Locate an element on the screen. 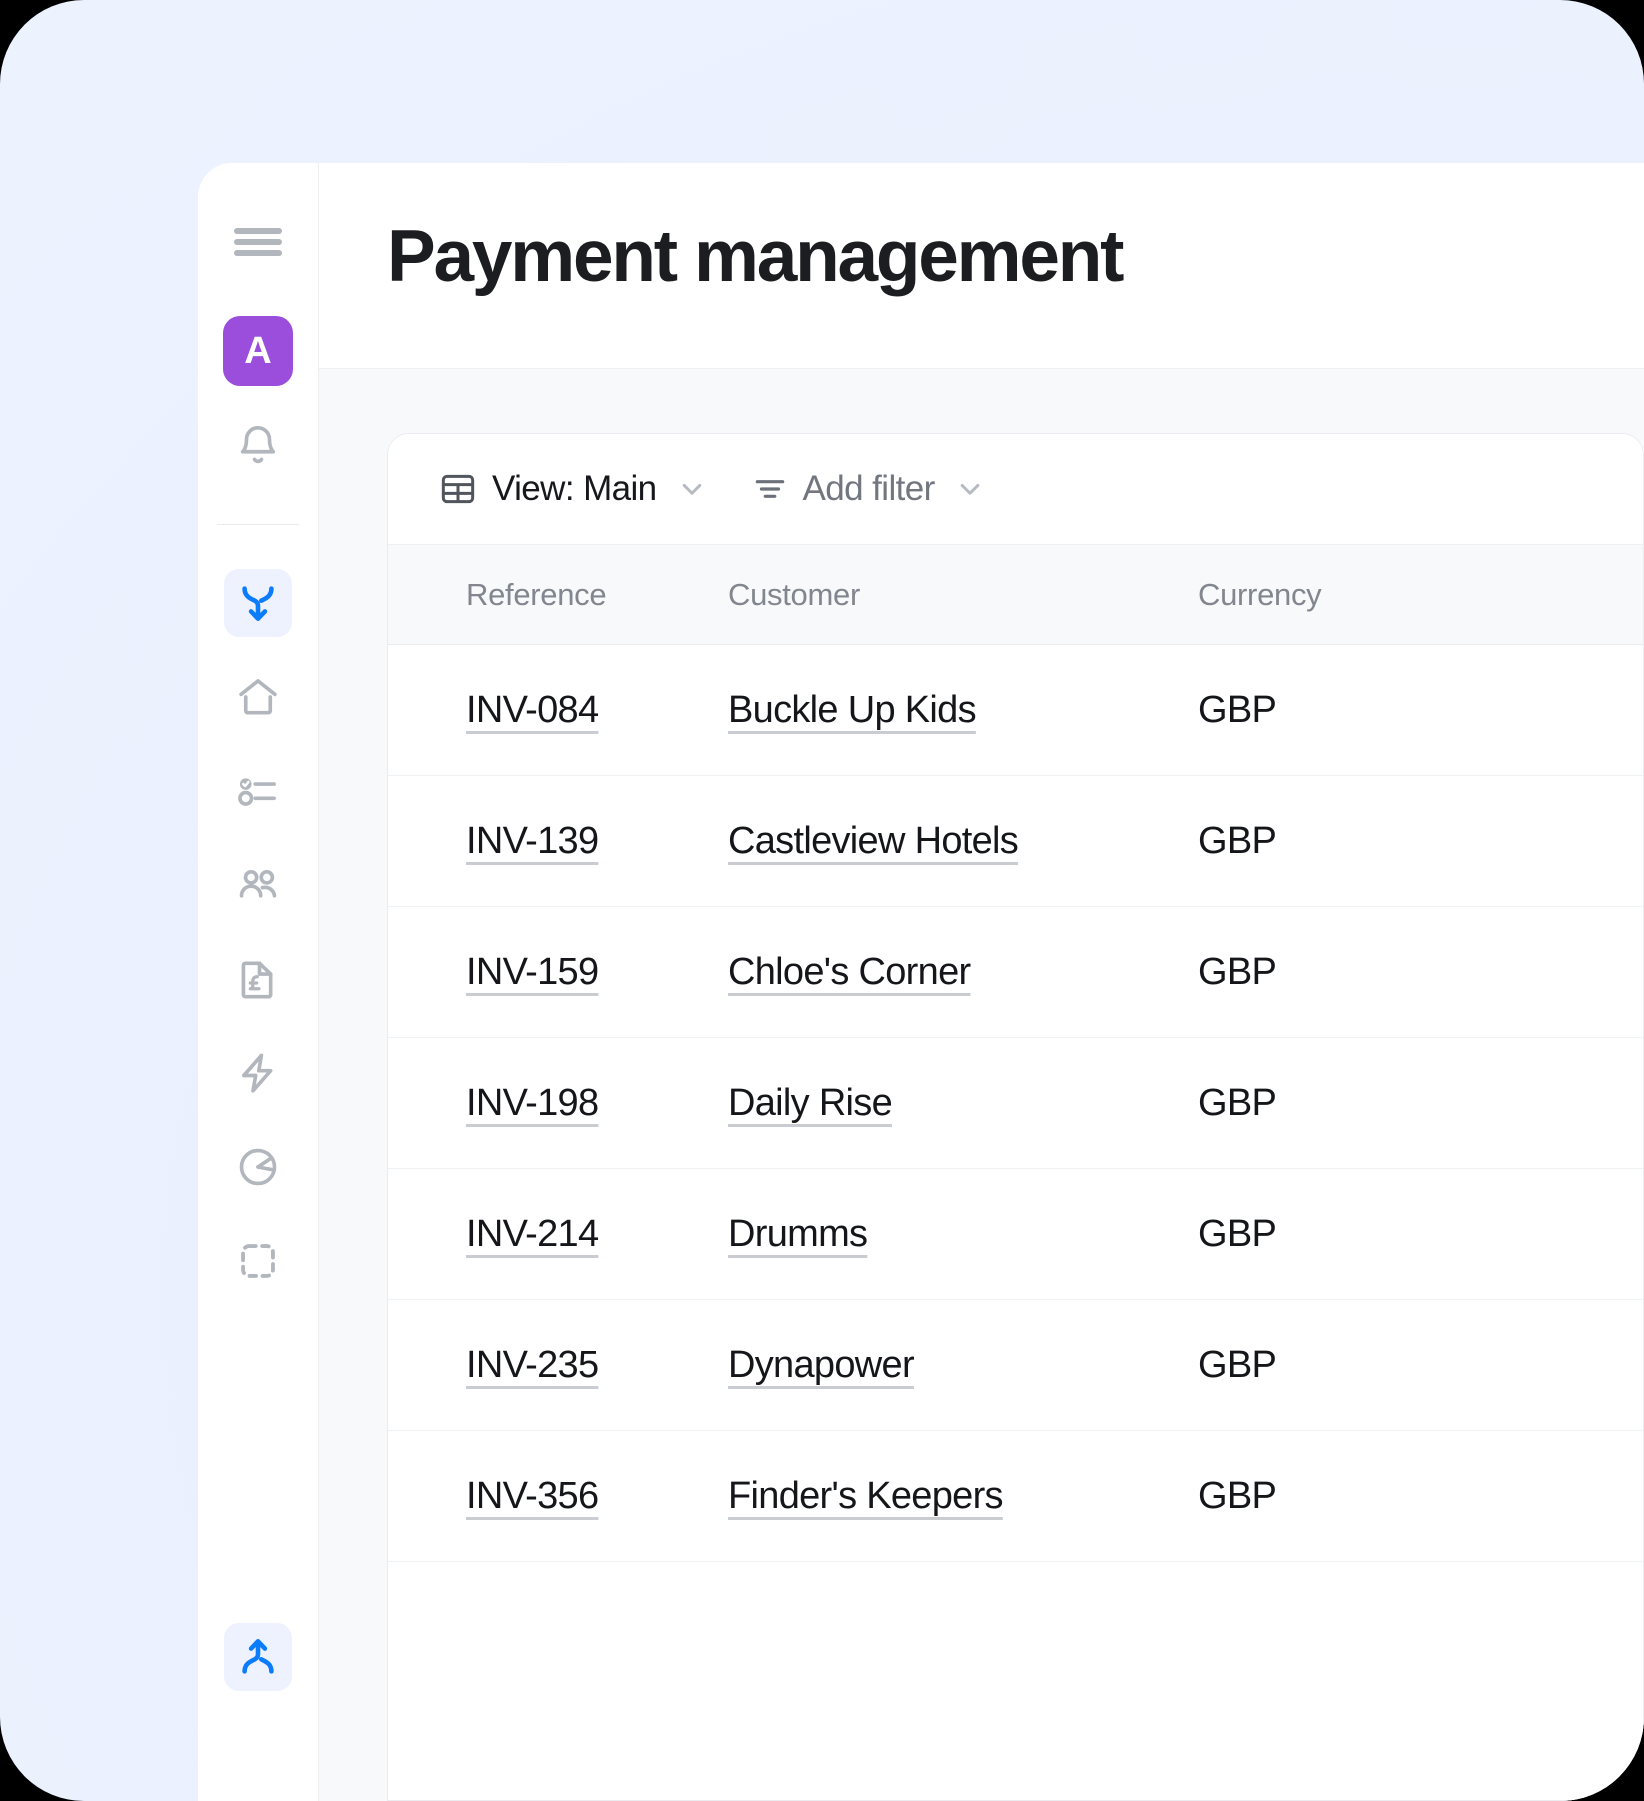  workspace-avatar: A is located at coordinates (258, 351).